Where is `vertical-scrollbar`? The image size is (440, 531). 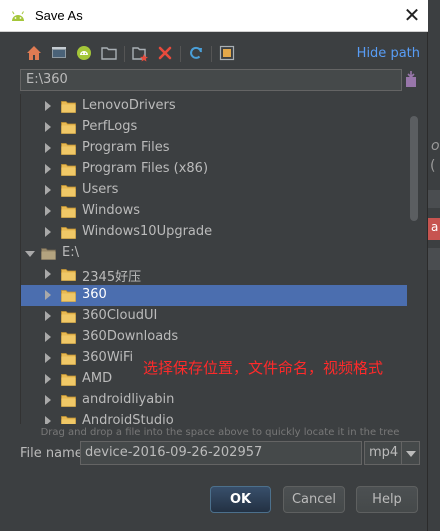
vertical-scrollbar is located at coordinates (414, 266).